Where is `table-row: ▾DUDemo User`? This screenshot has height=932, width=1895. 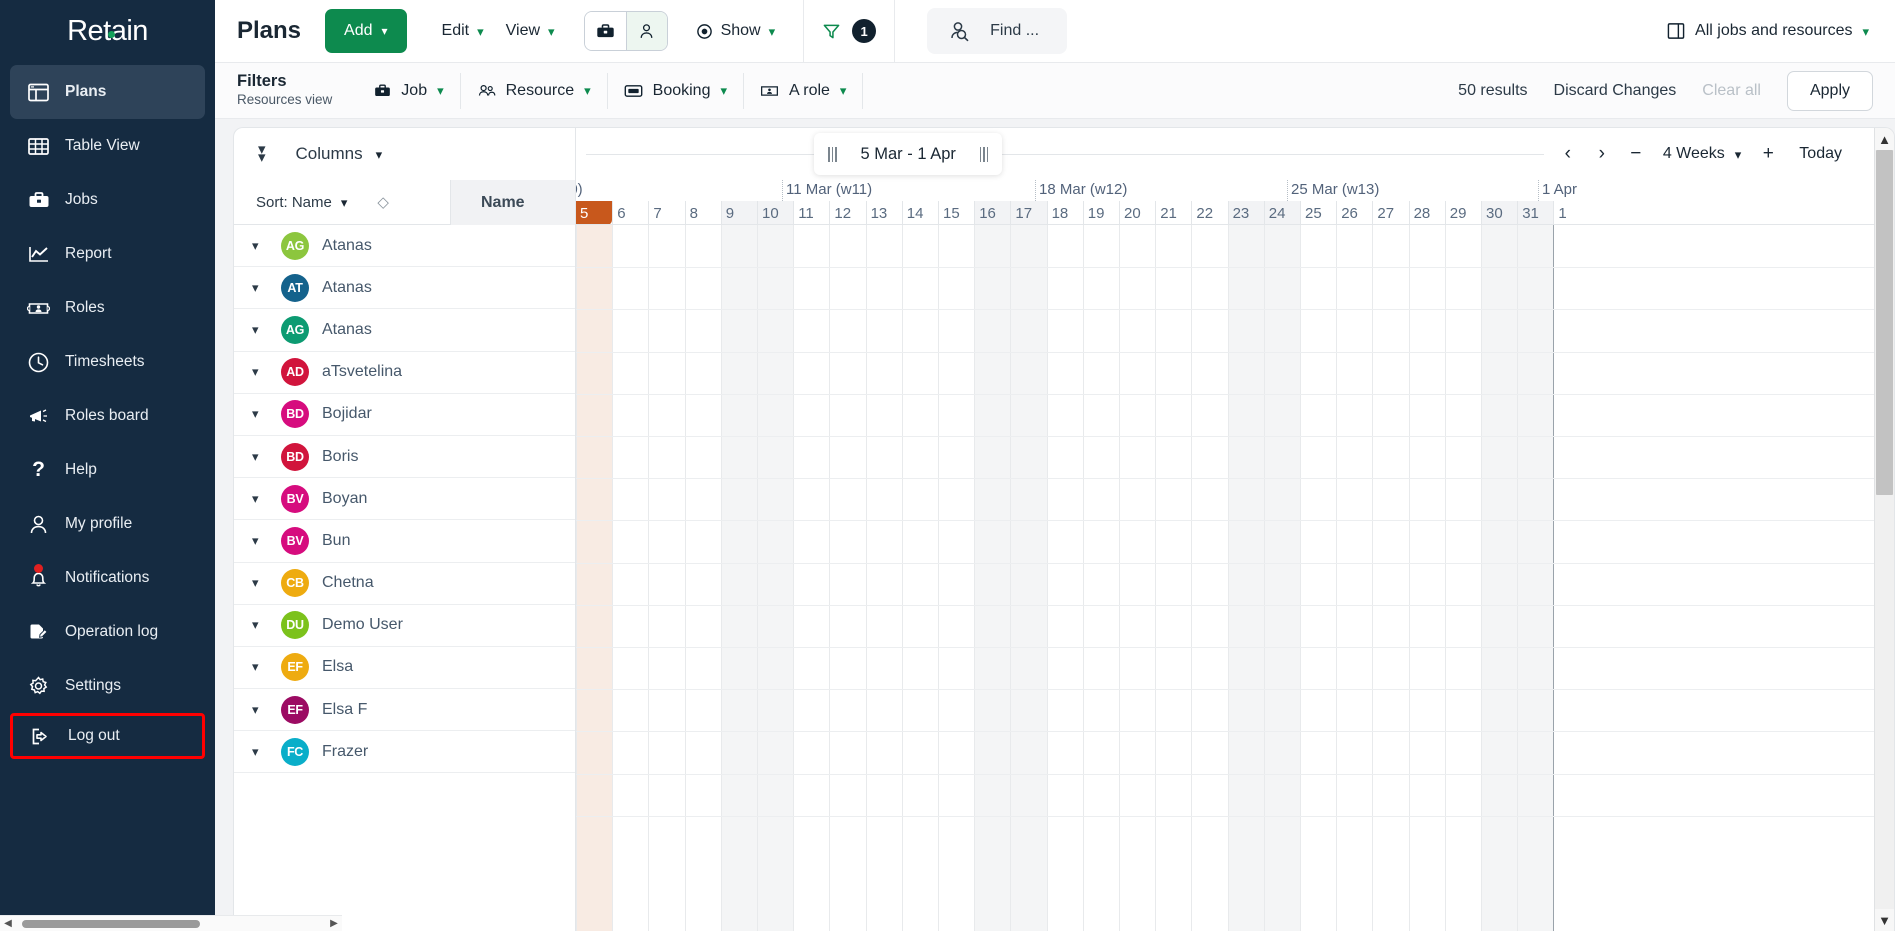 table-row: ▾DUDemo User is located at coordinates (404, 626).